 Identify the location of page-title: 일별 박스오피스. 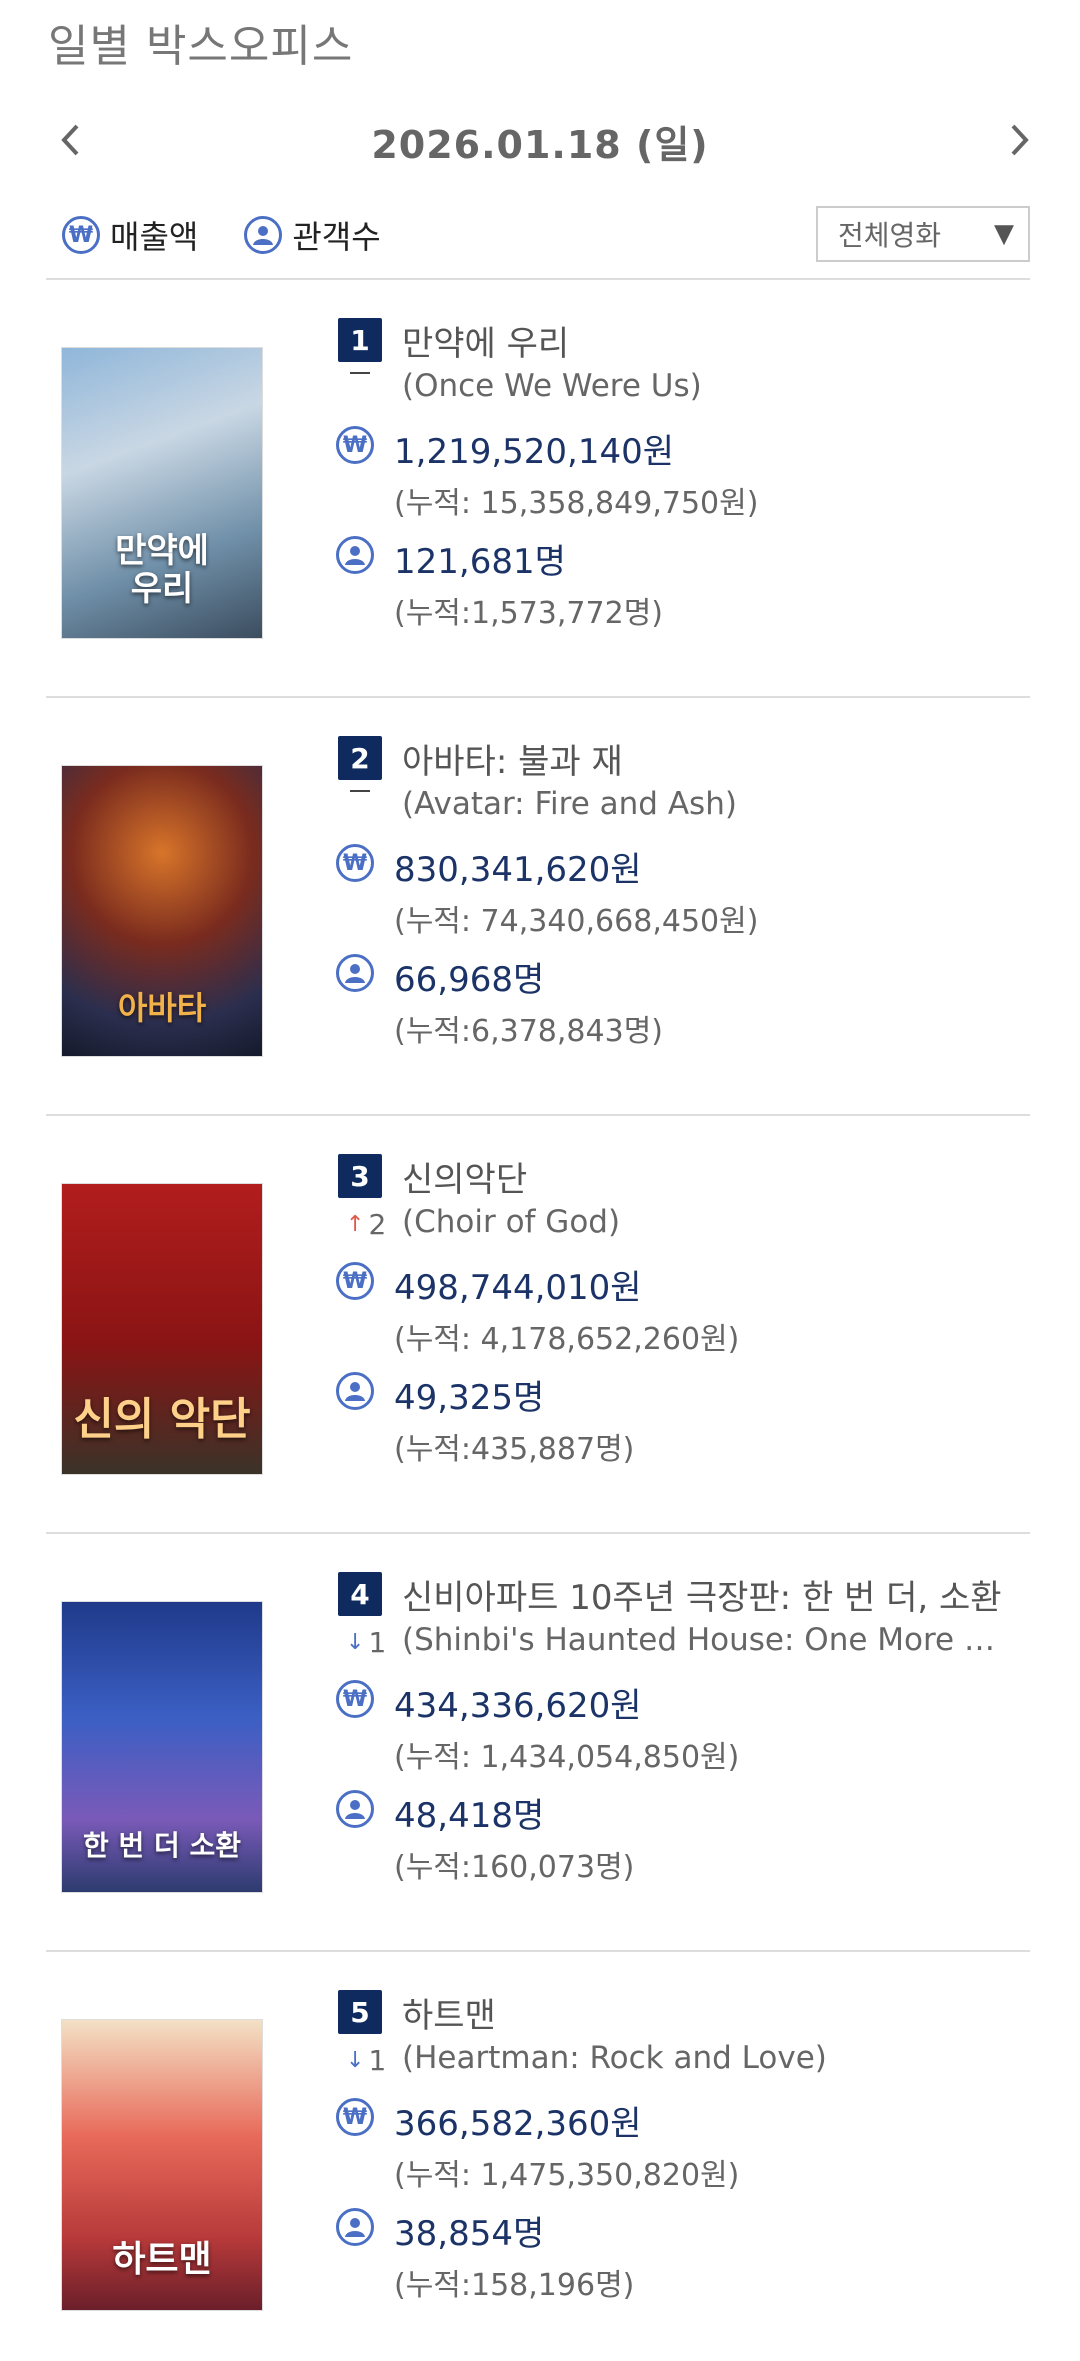
(201, 46).